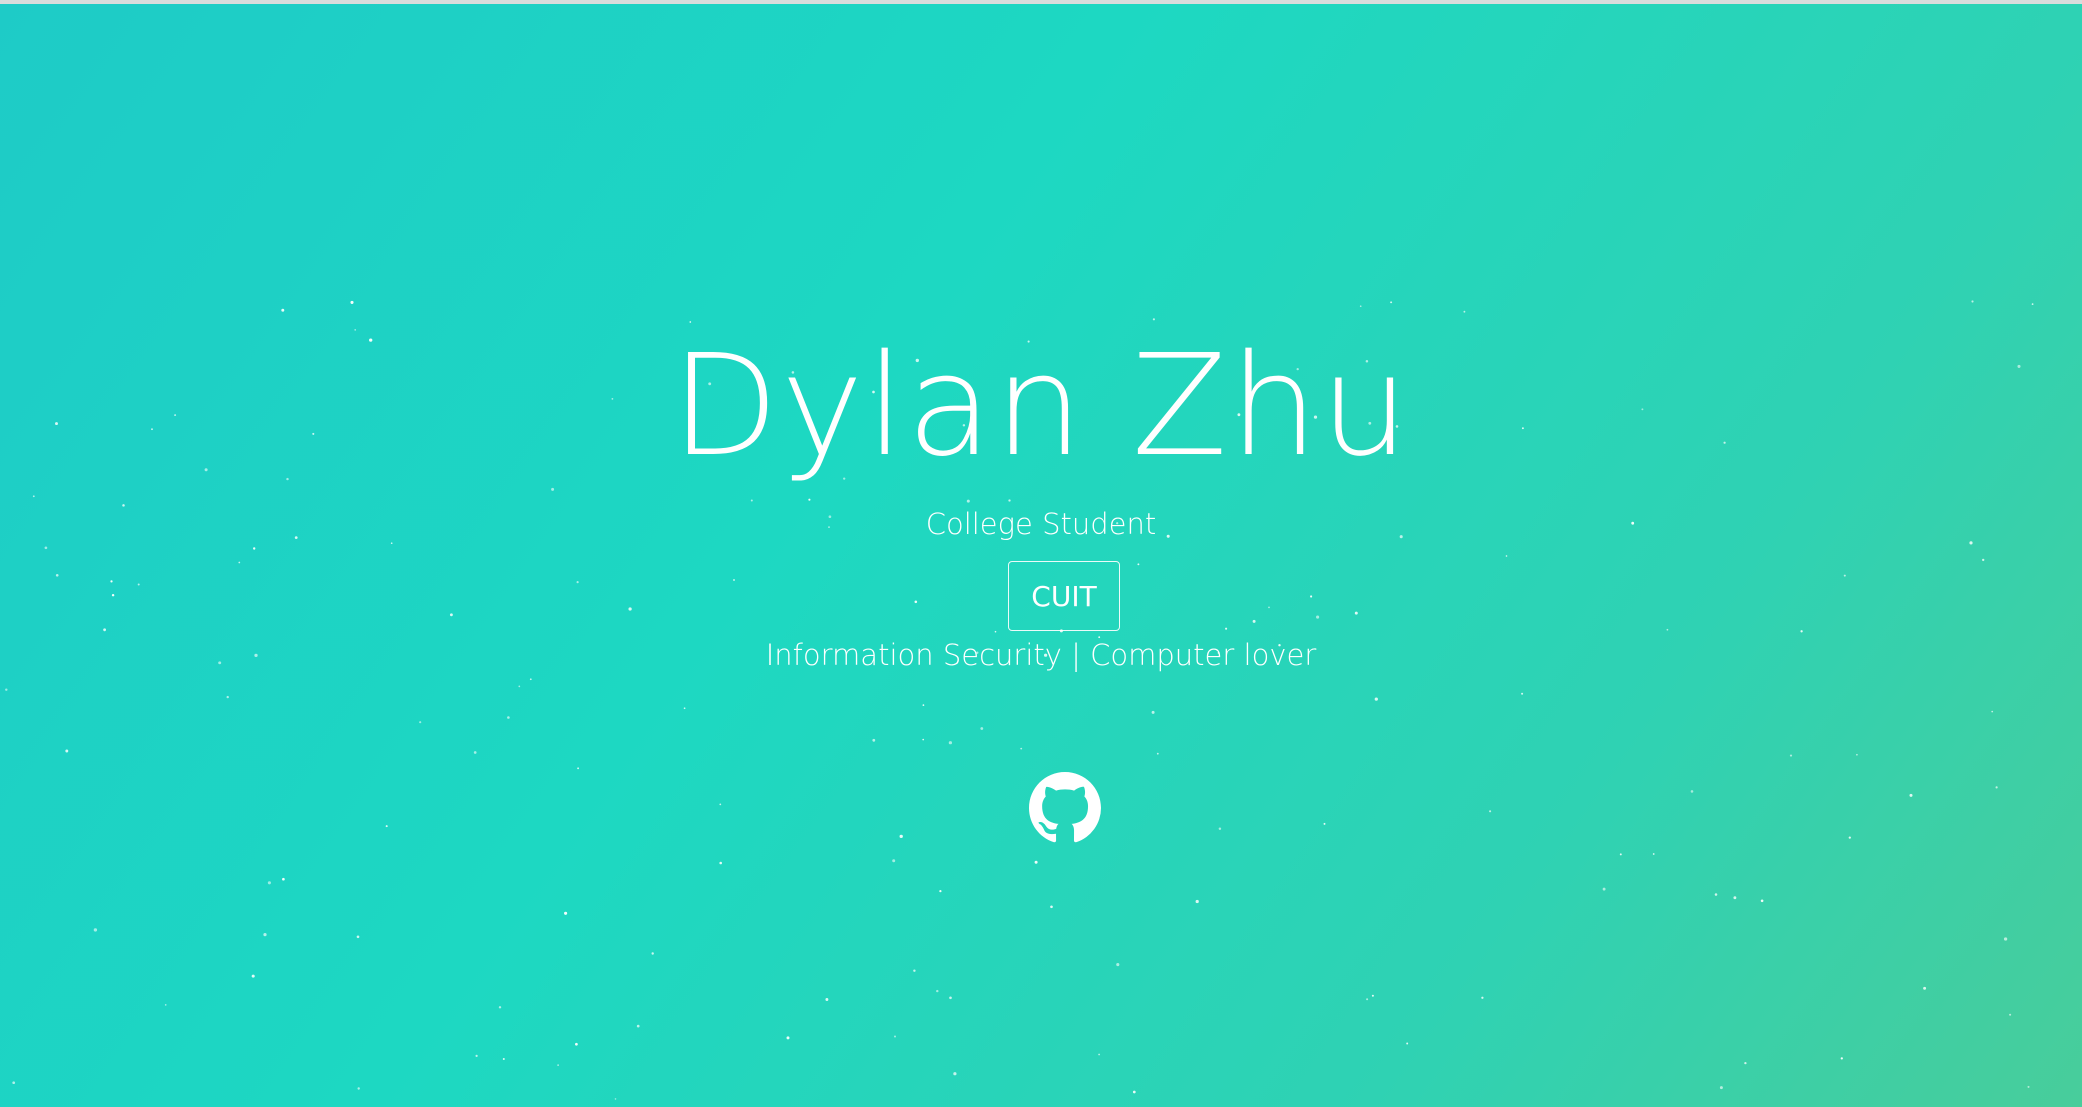 The height and width of the screenshot is (1107, 2082). I want to click on github-icon, so click(1065, 807).